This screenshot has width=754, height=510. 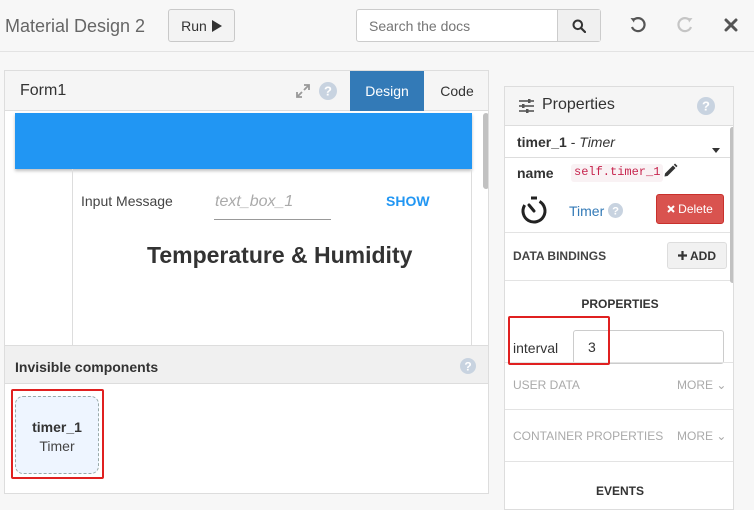 I want to click on timer-icon, so click(x=534, y=212).